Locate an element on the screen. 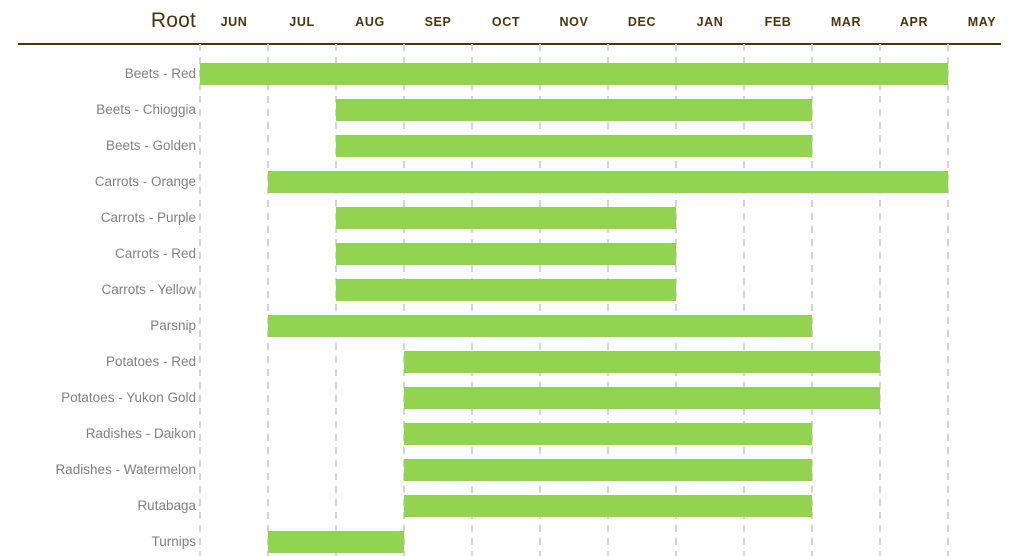  row-label: Potatoes - Yukon Gold is located at coordinates (128, 397).